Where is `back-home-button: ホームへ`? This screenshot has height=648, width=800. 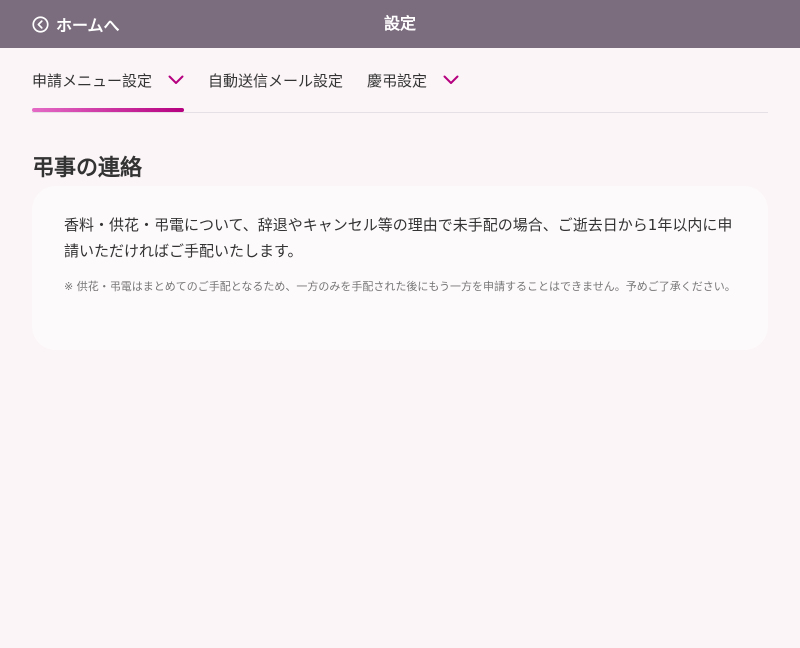
back-home-button: ホームへ is located at coordinates (76, 24).